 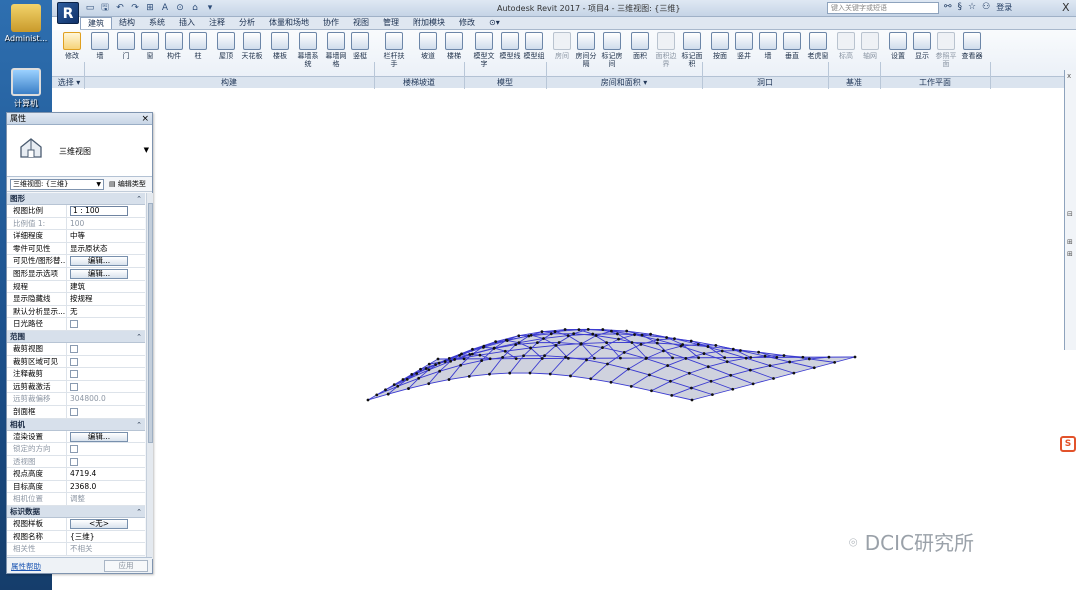 What do you see at coordinates (1069, 76) in the screenshot?
I see `expand-icon: x` at bounding box center [1069, 76].